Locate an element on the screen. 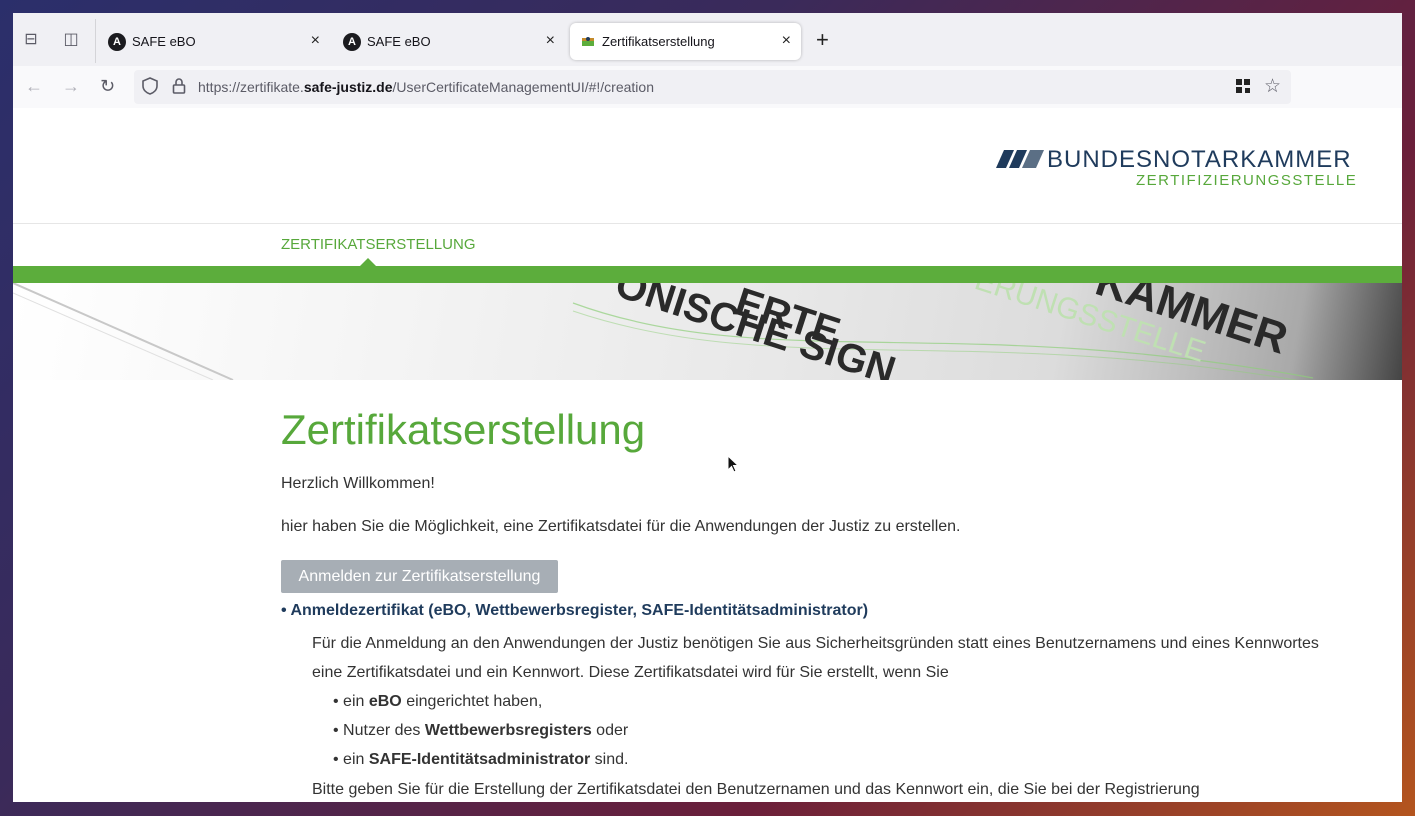  header-banner-image: ERTE ONISCHE SIGN KAMMER ERUNGSSTELLE is located at coordinates (707, 331).